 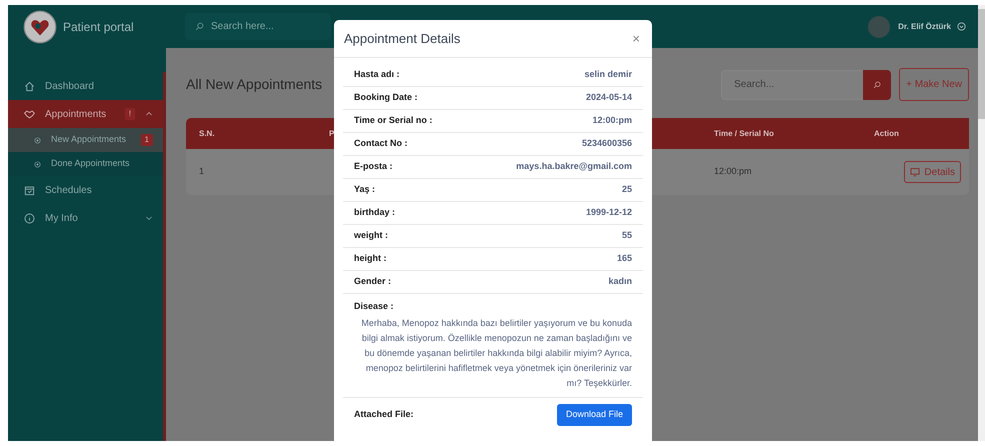 I want to click on field-label: E-posta :, so click(x=373, y=167).